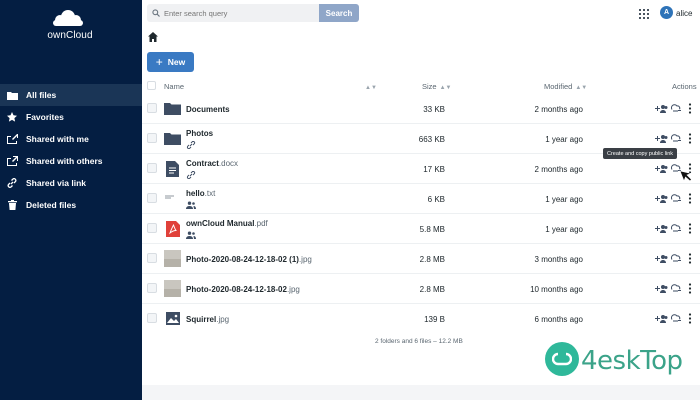 This screenshot has height=400, width=700. Describe the element at coordinates (174, 86) in the screenshot. I see `column-name: Name` at that location.